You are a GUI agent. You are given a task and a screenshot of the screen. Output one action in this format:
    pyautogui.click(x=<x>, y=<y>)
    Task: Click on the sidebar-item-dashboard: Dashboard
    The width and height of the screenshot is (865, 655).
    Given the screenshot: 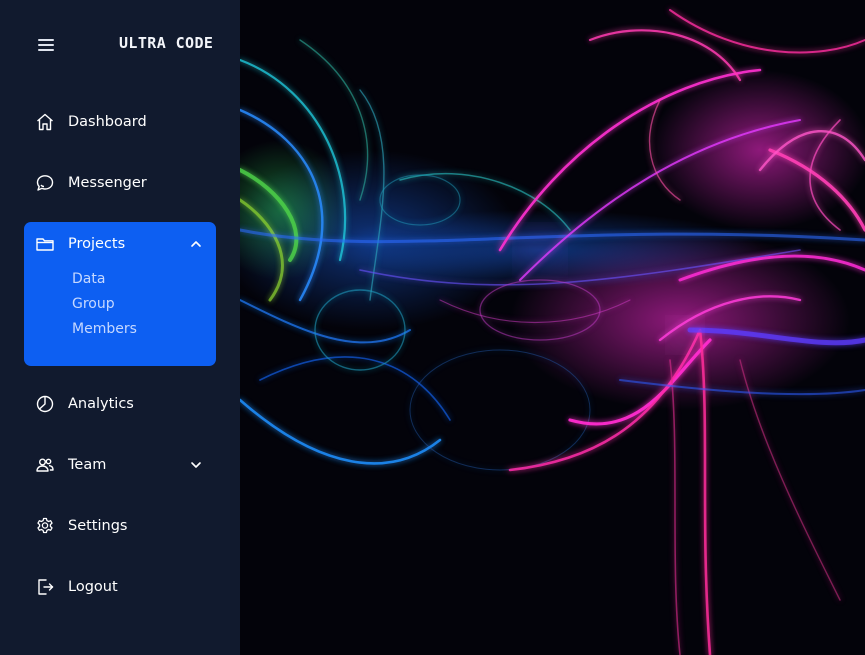 What is the action you would take?
    pyautogui.click(x=120, y=122)
    